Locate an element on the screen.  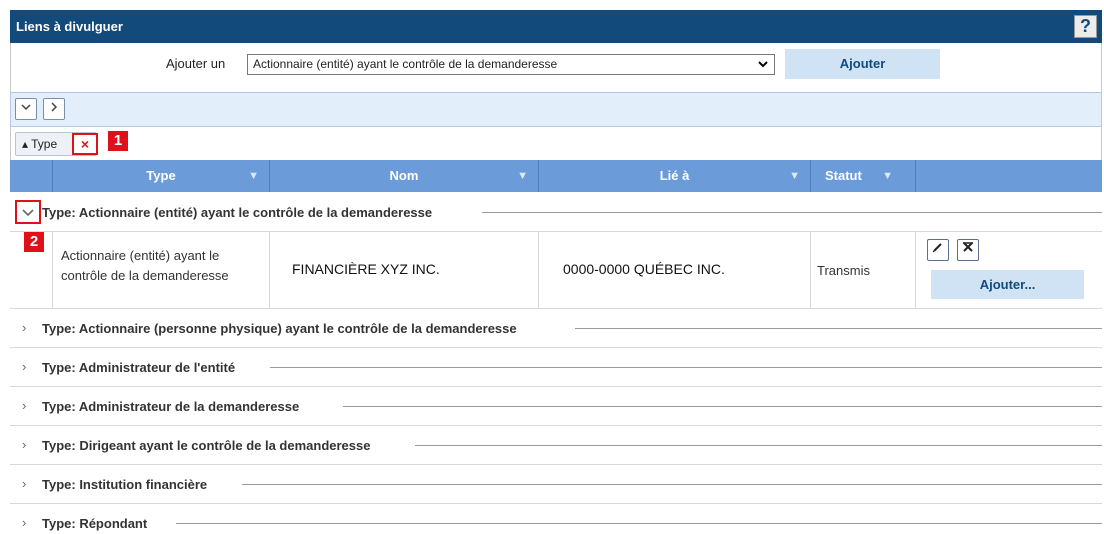
cell-nom-text: FINANCIÈRE XYZ INC. is located at coordinates (366, 269).